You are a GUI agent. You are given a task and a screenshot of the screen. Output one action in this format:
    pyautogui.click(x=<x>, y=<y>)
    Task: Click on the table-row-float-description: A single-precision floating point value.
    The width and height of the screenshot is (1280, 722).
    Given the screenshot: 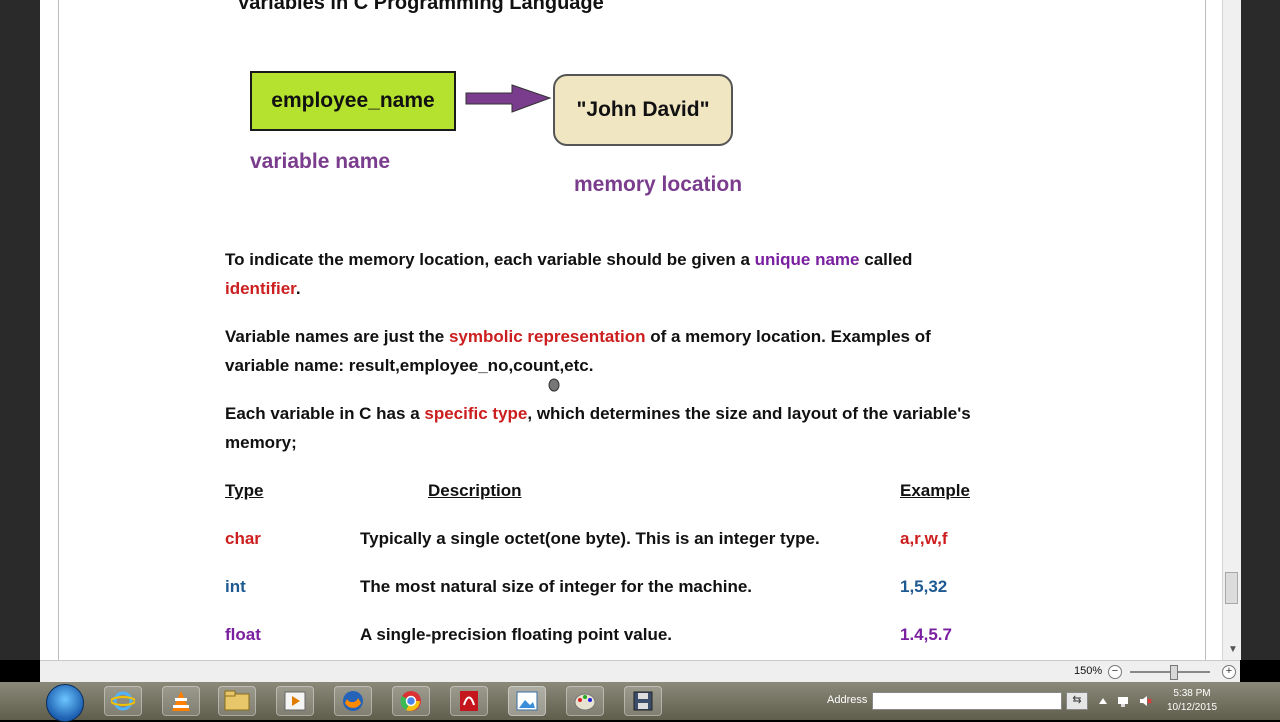 What is the action you would take?
    pyautogui.click(x=516, y=634)
    